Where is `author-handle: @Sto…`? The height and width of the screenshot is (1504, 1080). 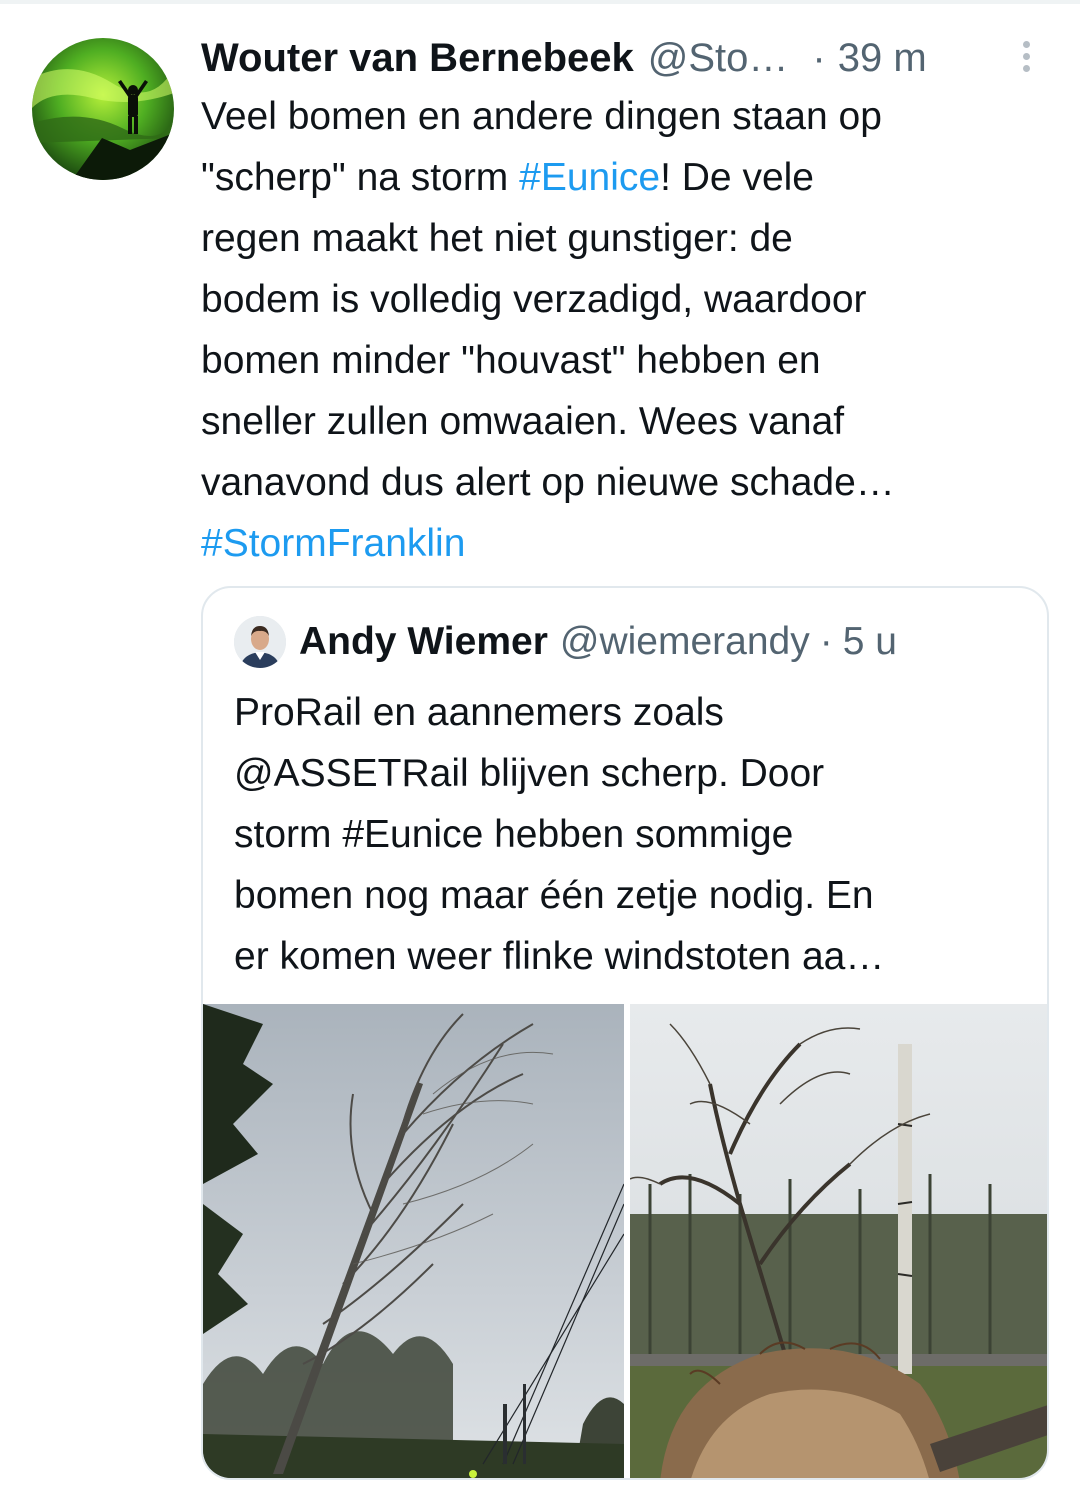 author-handle: @Sto… is located at coordinates (718, 58).